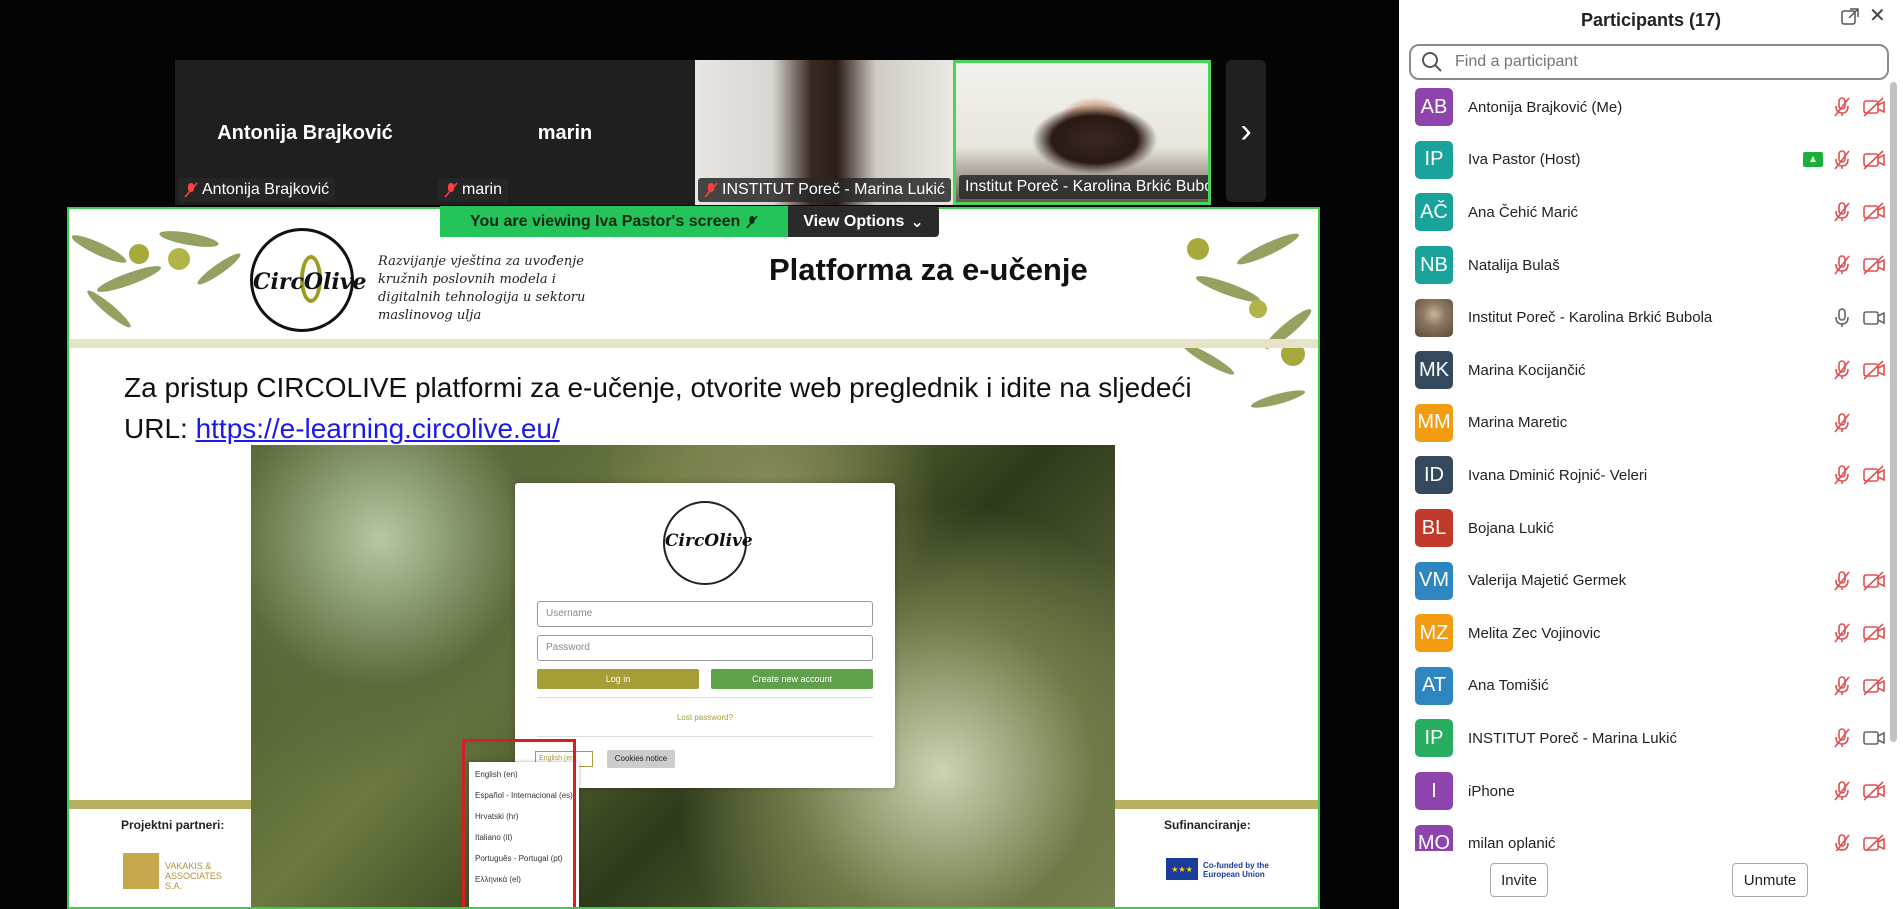 The height and width of the screenshot is (909, 1903). What do you see at coordinates (1643, 528) in the screenshot?
I see `participant-row: BL Bojana Lukić` at bounding box center [1643, 528].